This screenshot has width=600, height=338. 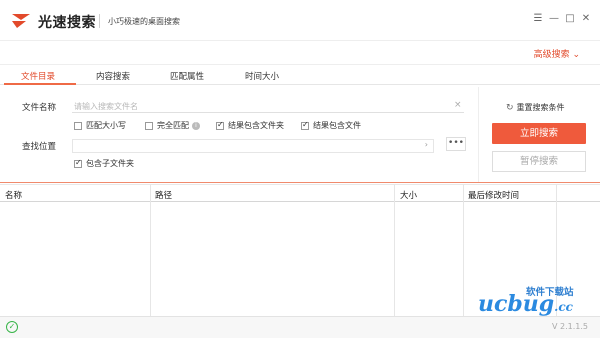 What do you see at coordinates (569, 326) in the screenshot?
I see `version-label: V 2.1.1.5` at bounding box center [569, 326].